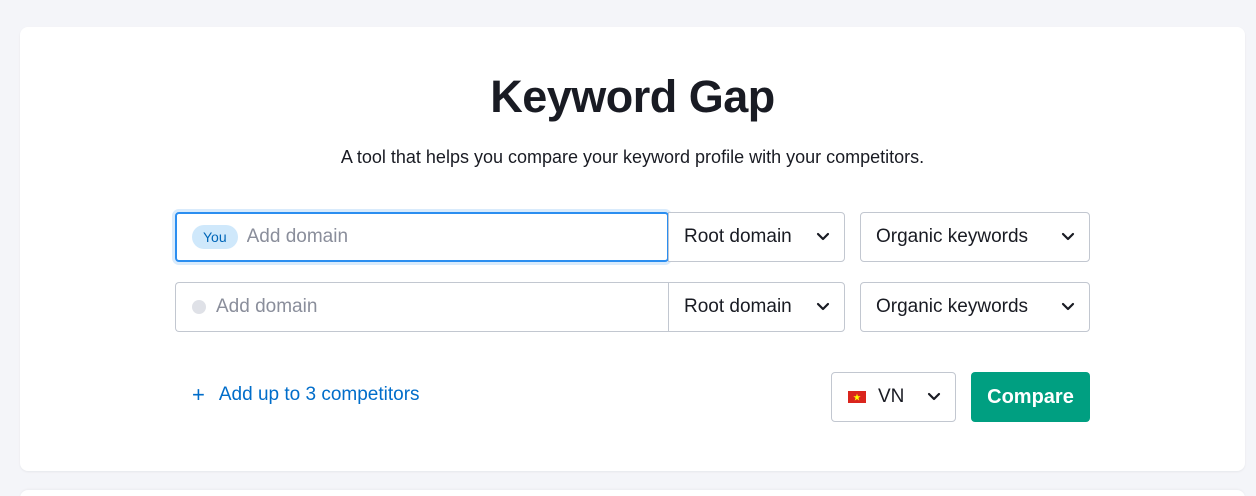 Image resolution: width=1256 pixels, height=496 pixels. I want to click on your-domain-field: You, so click(422, 237).